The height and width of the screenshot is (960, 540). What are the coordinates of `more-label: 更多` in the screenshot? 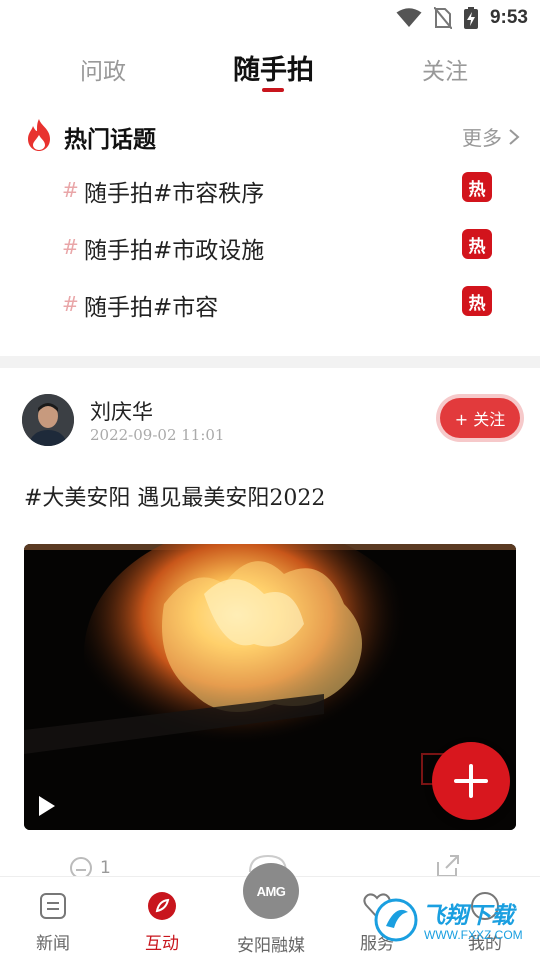 It's located at (482, 138).